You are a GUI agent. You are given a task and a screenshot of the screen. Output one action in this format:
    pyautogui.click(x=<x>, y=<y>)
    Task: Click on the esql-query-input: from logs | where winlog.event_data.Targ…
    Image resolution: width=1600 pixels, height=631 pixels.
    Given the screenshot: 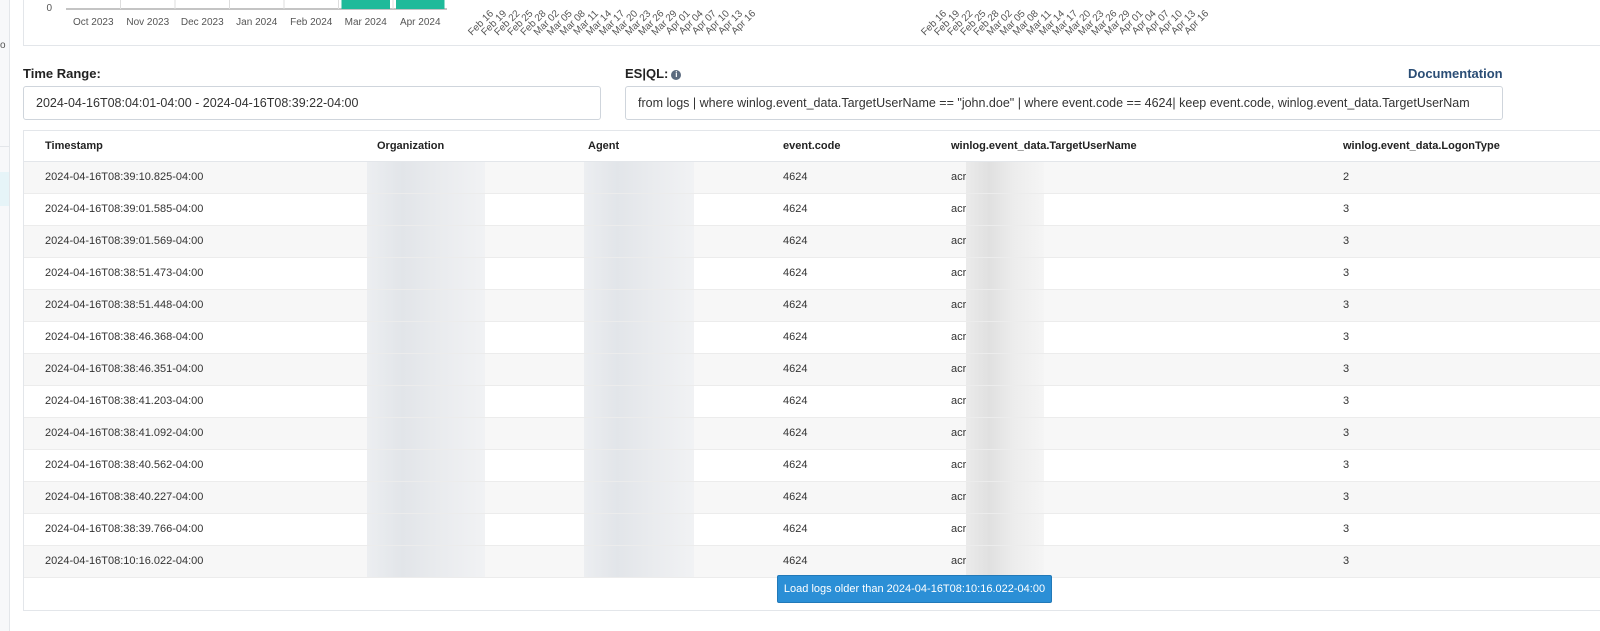 What is the action you would take?
    pyautogui.click(x=1064, y=103)
    